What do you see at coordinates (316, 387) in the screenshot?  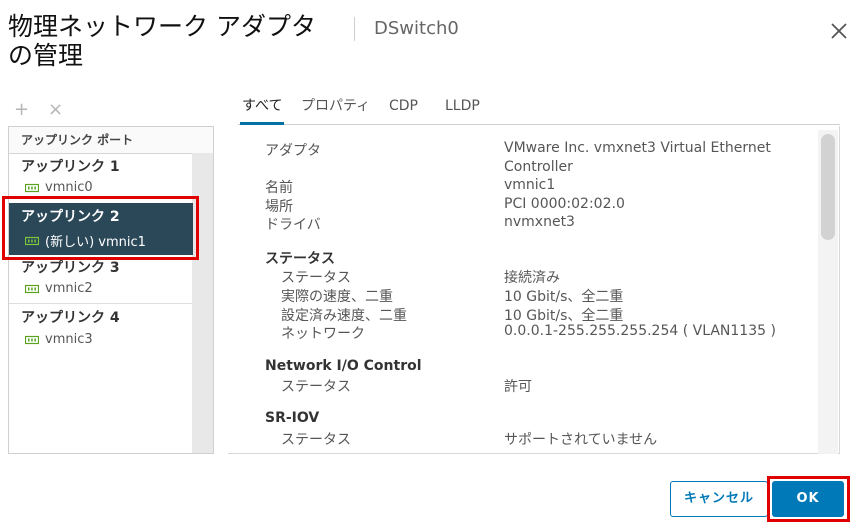 I see `nioc-status-label: ステータス` at bounding box center [316, 387].